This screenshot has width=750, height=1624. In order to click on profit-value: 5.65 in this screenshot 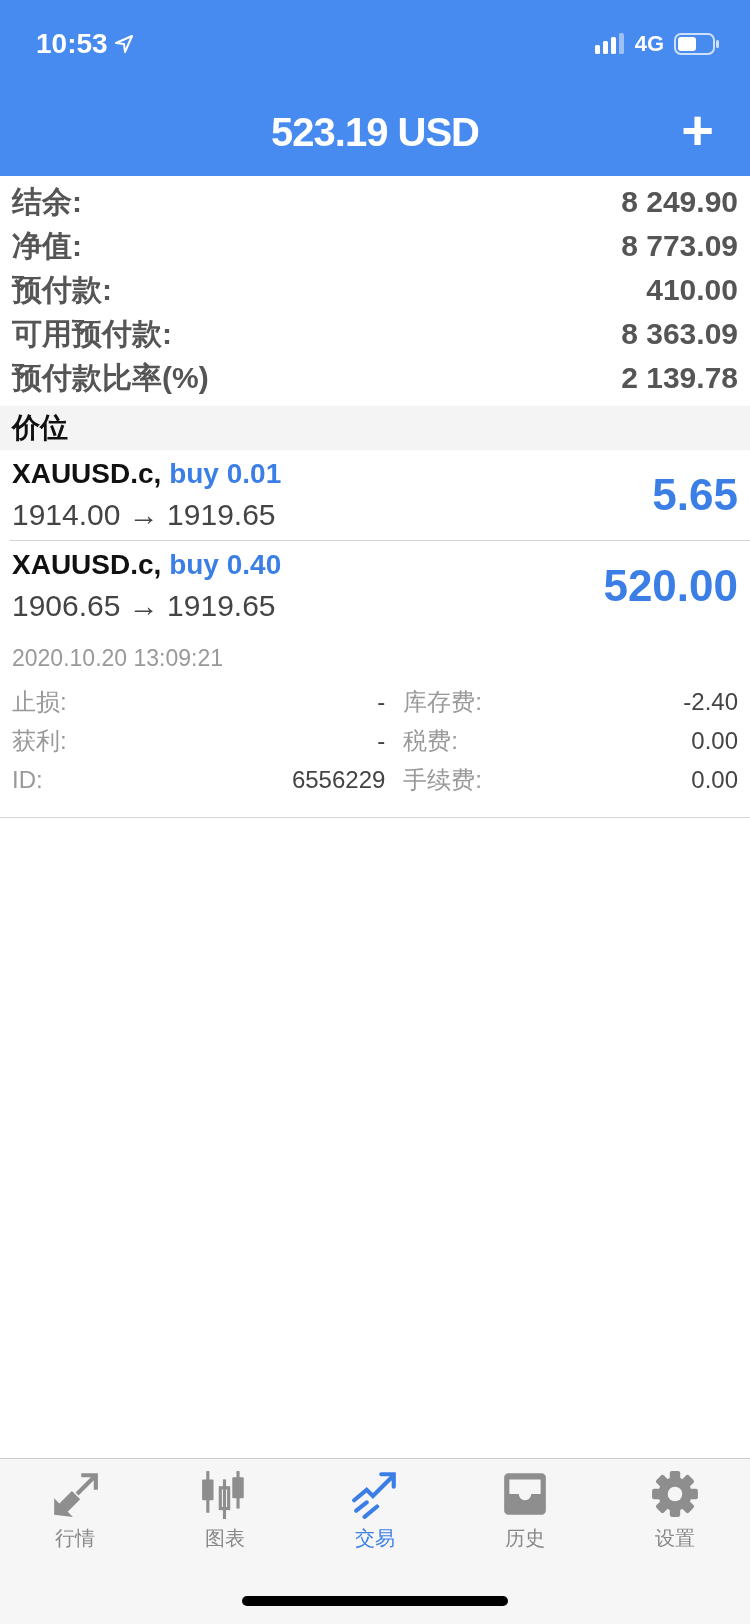, I will do `click(695, 495)`.